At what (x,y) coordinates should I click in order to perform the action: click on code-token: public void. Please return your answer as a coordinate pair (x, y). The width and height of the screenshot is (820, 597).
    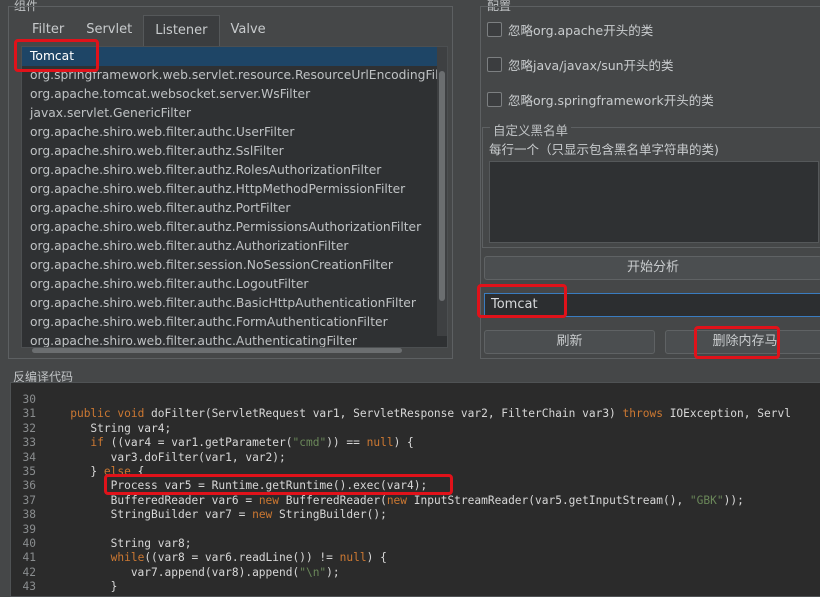
    Looking at the image, I should click on (107, 414).